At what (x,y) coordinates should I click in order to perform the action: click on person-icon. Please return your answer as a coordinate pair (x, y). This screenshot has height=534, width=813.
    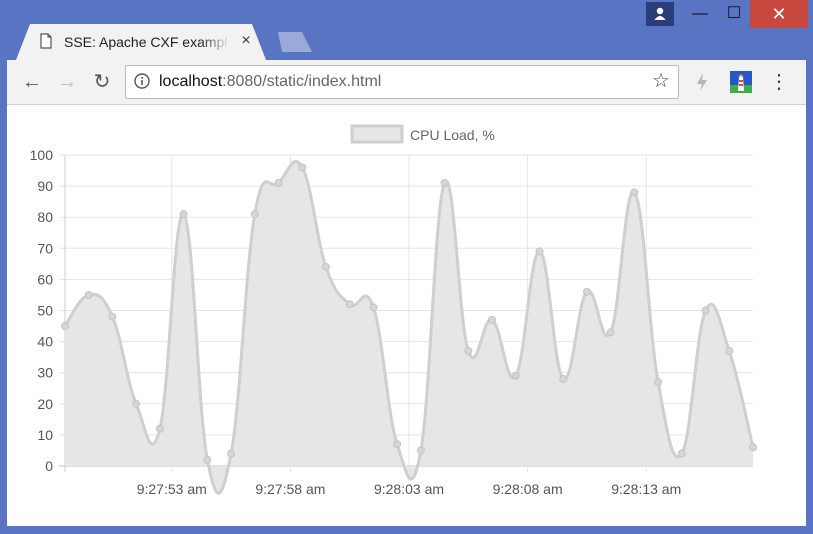
    Looking at the image, I should click on (660, 13).